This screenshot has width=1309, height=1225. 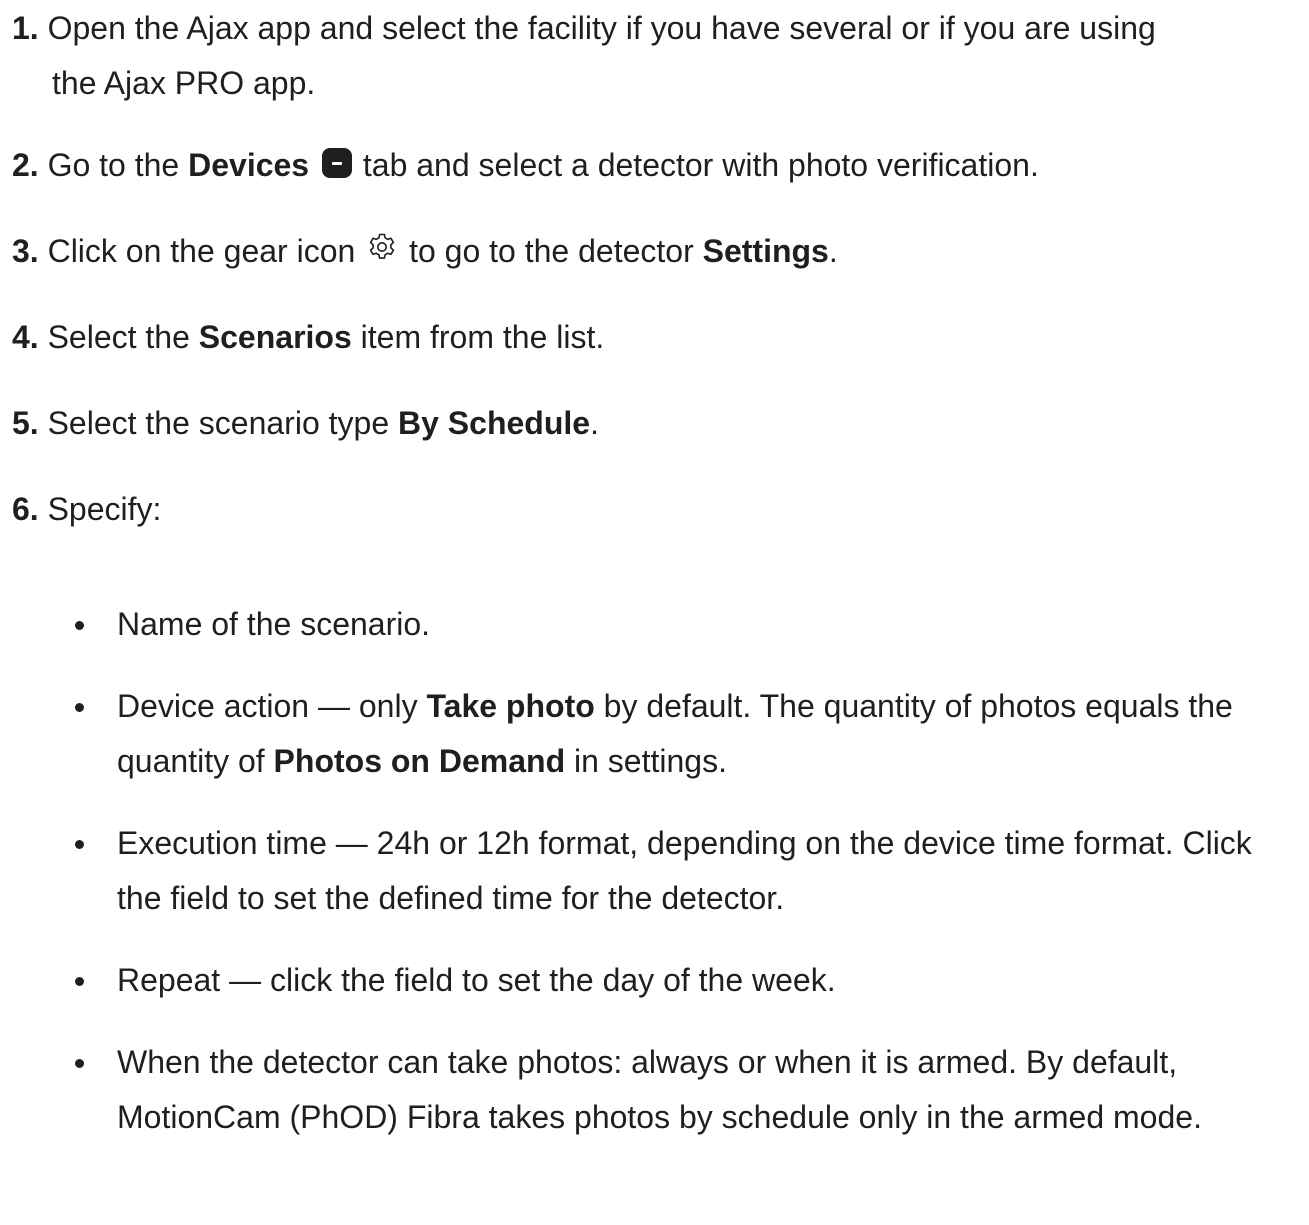 I want to click on photos-on-demand-label: Photos on Demand, so click(x=419, y=761).